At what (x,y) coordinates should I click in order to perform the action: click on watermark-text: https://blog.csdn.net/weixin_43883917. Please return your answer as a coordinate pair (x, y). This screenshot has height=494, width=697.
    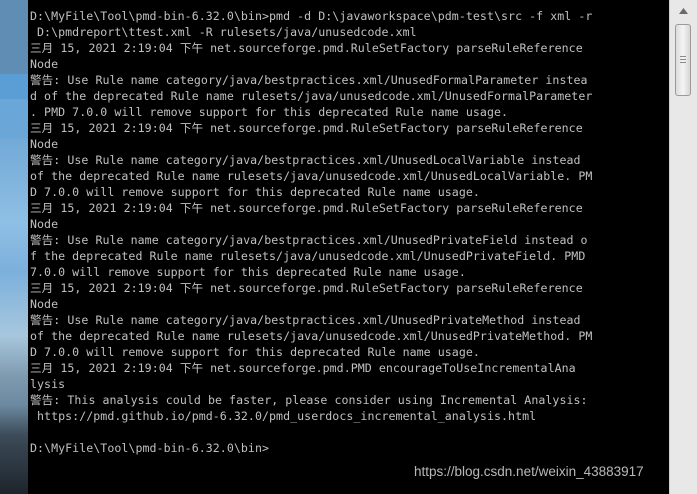
    Looking at the image, I should click on (529, 471).